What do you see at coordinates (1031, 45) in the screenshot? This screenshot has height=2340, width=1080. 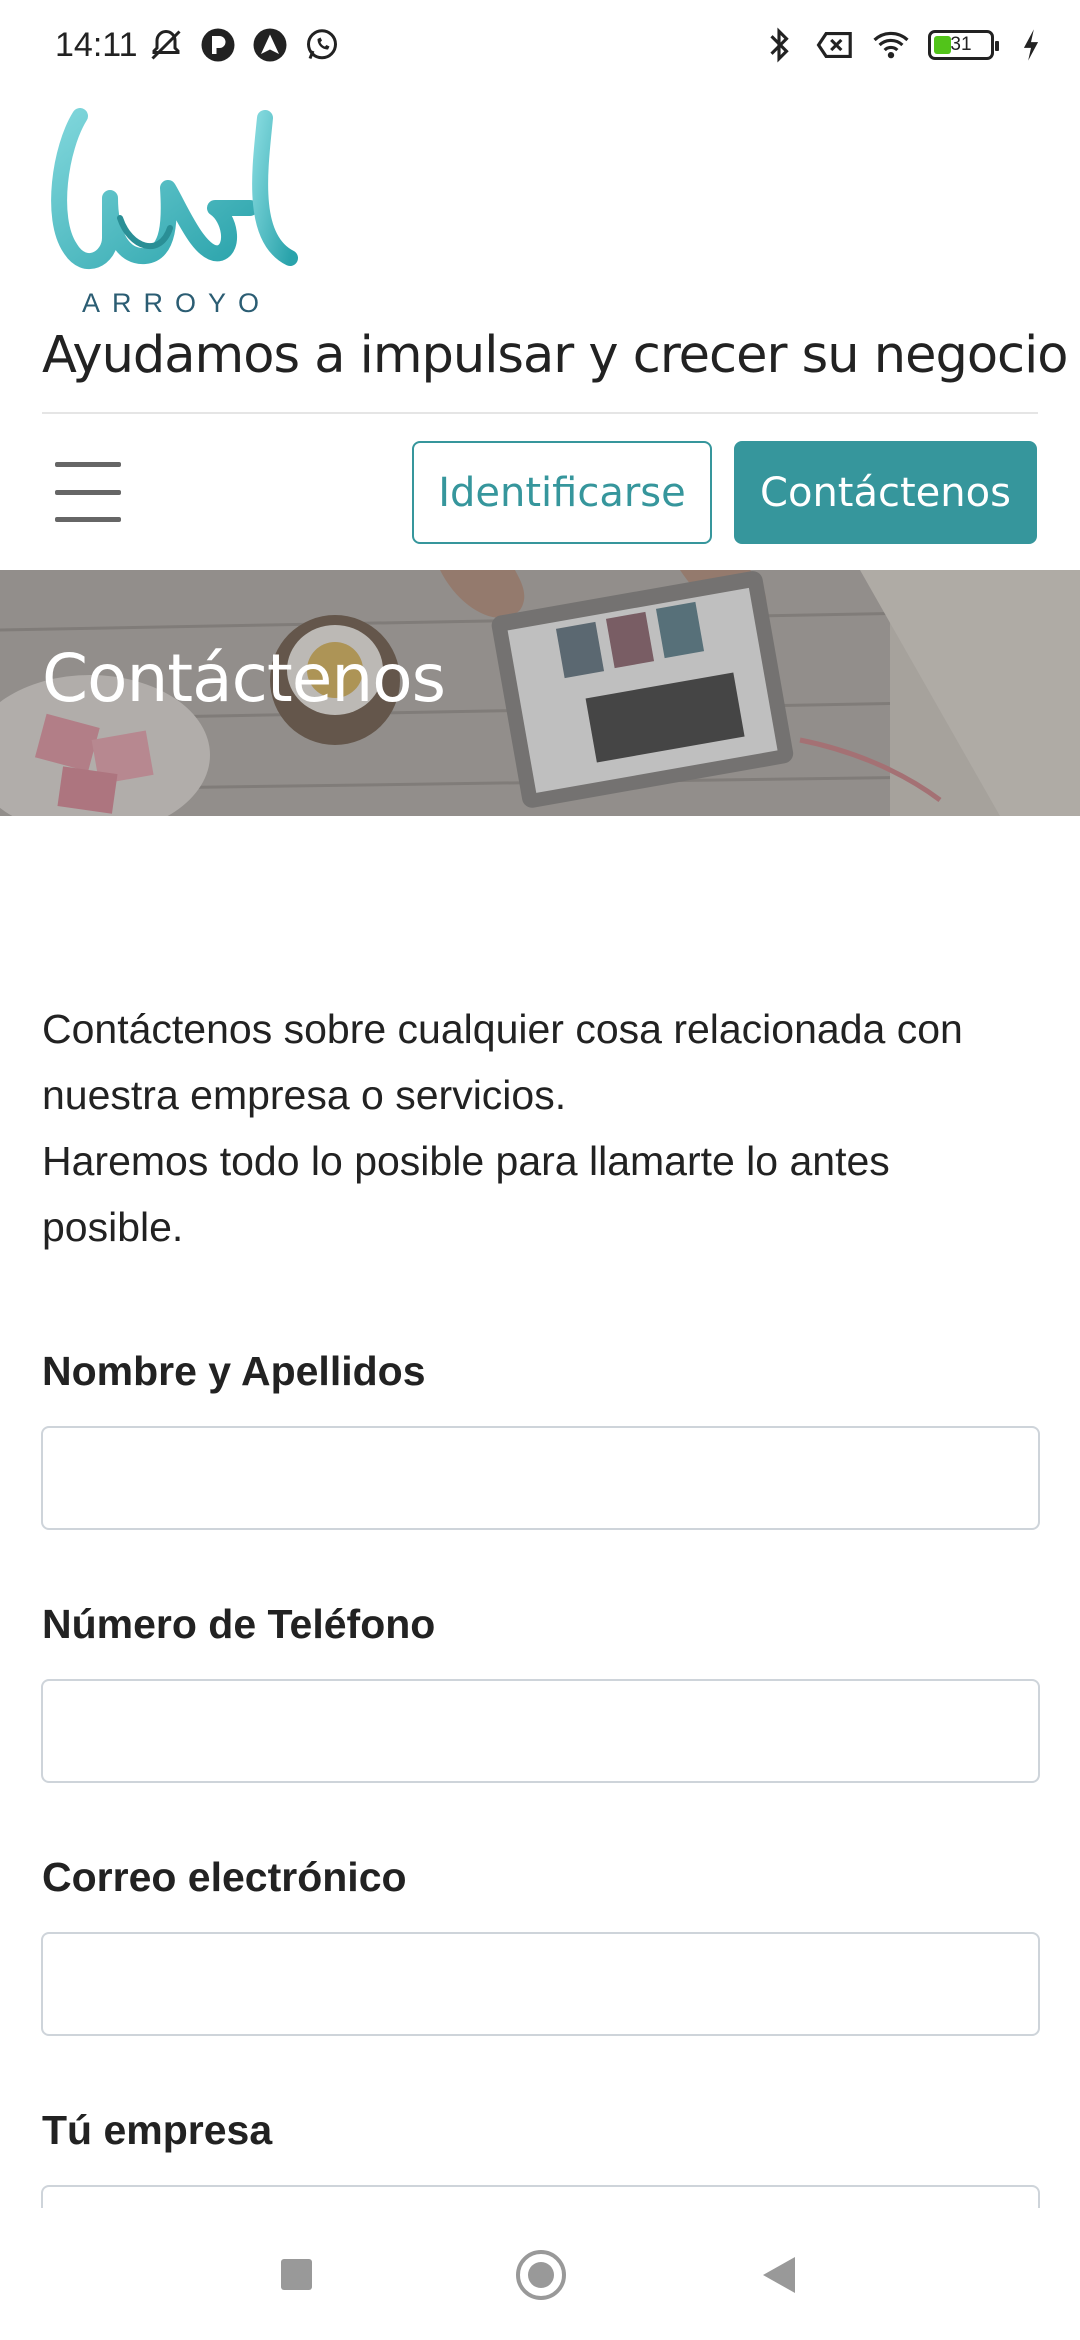 I see `charging-icon` at bounding box center [1031, 45].